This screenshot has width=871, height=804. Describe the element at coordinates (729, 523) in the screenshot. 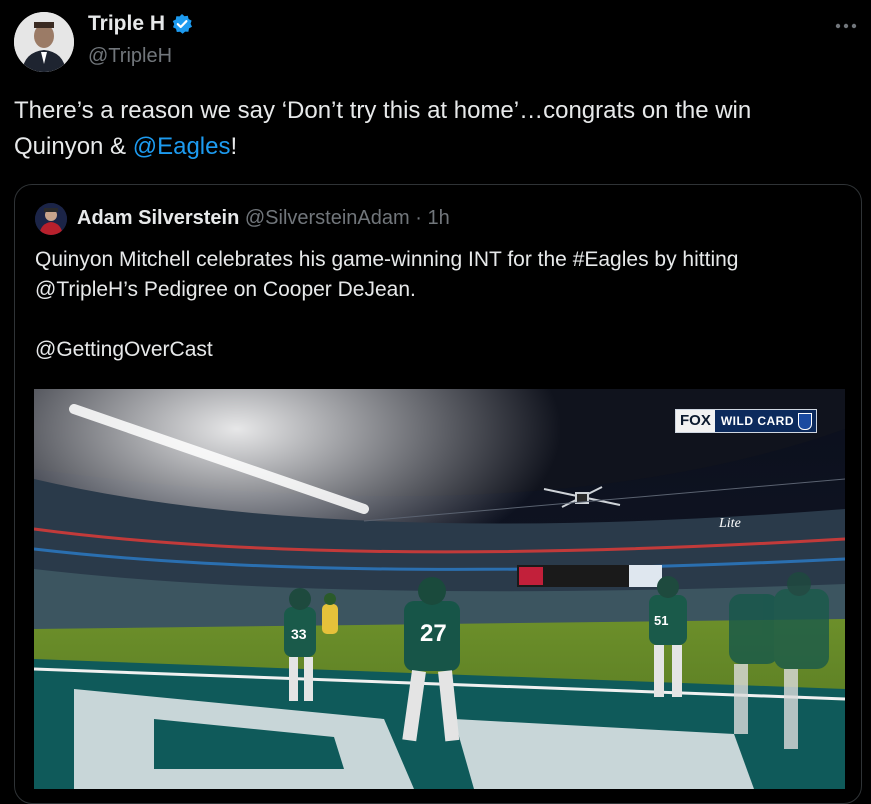

I see `stadium-sign-text: Lite` at that location.